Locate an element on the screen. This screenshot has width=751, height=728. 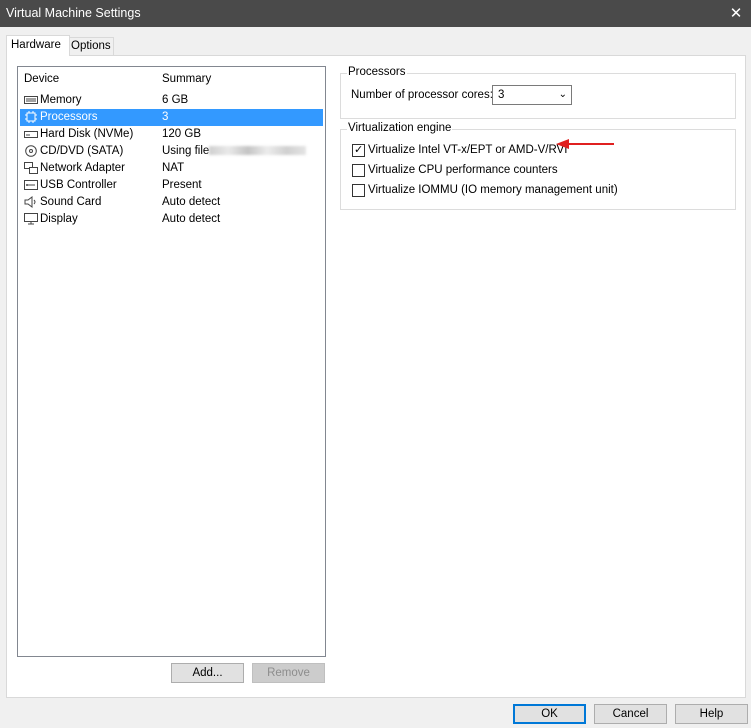
remove-button: Remove is located at coordinates (288, 673).